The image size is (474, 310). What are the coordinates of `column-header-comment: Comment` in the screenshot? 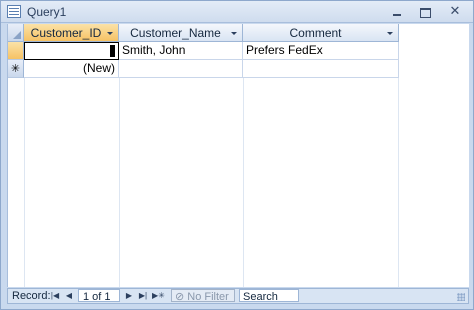 It's located at (321, 33).